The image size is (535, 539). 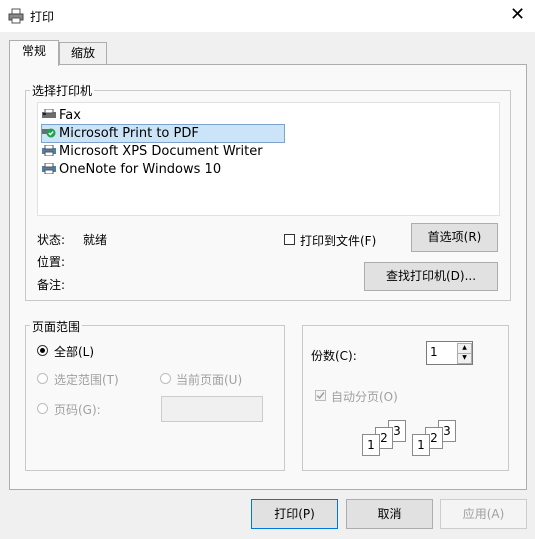 What do you see at coordinates (74, 351) in the screenshot?
I see `page-range-all-label: 全部(L)` at bounding box center [74, 351].